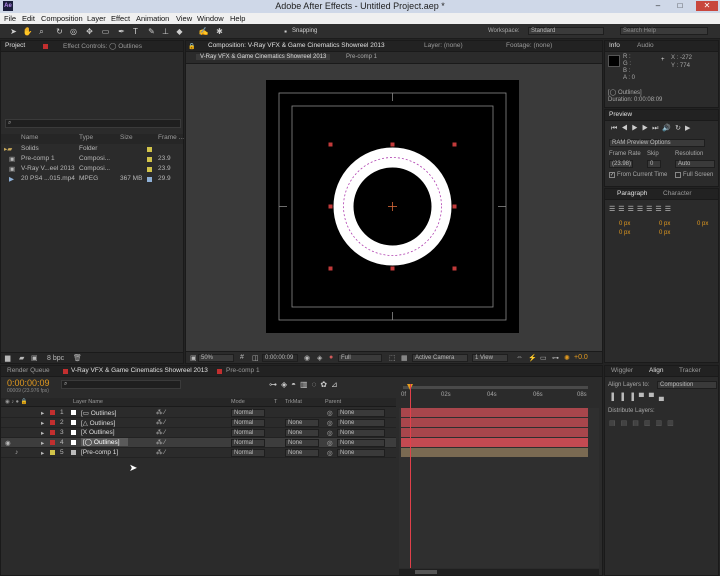 This screenshot has width=720, height=576. What do you see at coordinates (690, 370) in the screenshot?
I see `tab-tracker: Tracker` at bounding box center [690, 370].